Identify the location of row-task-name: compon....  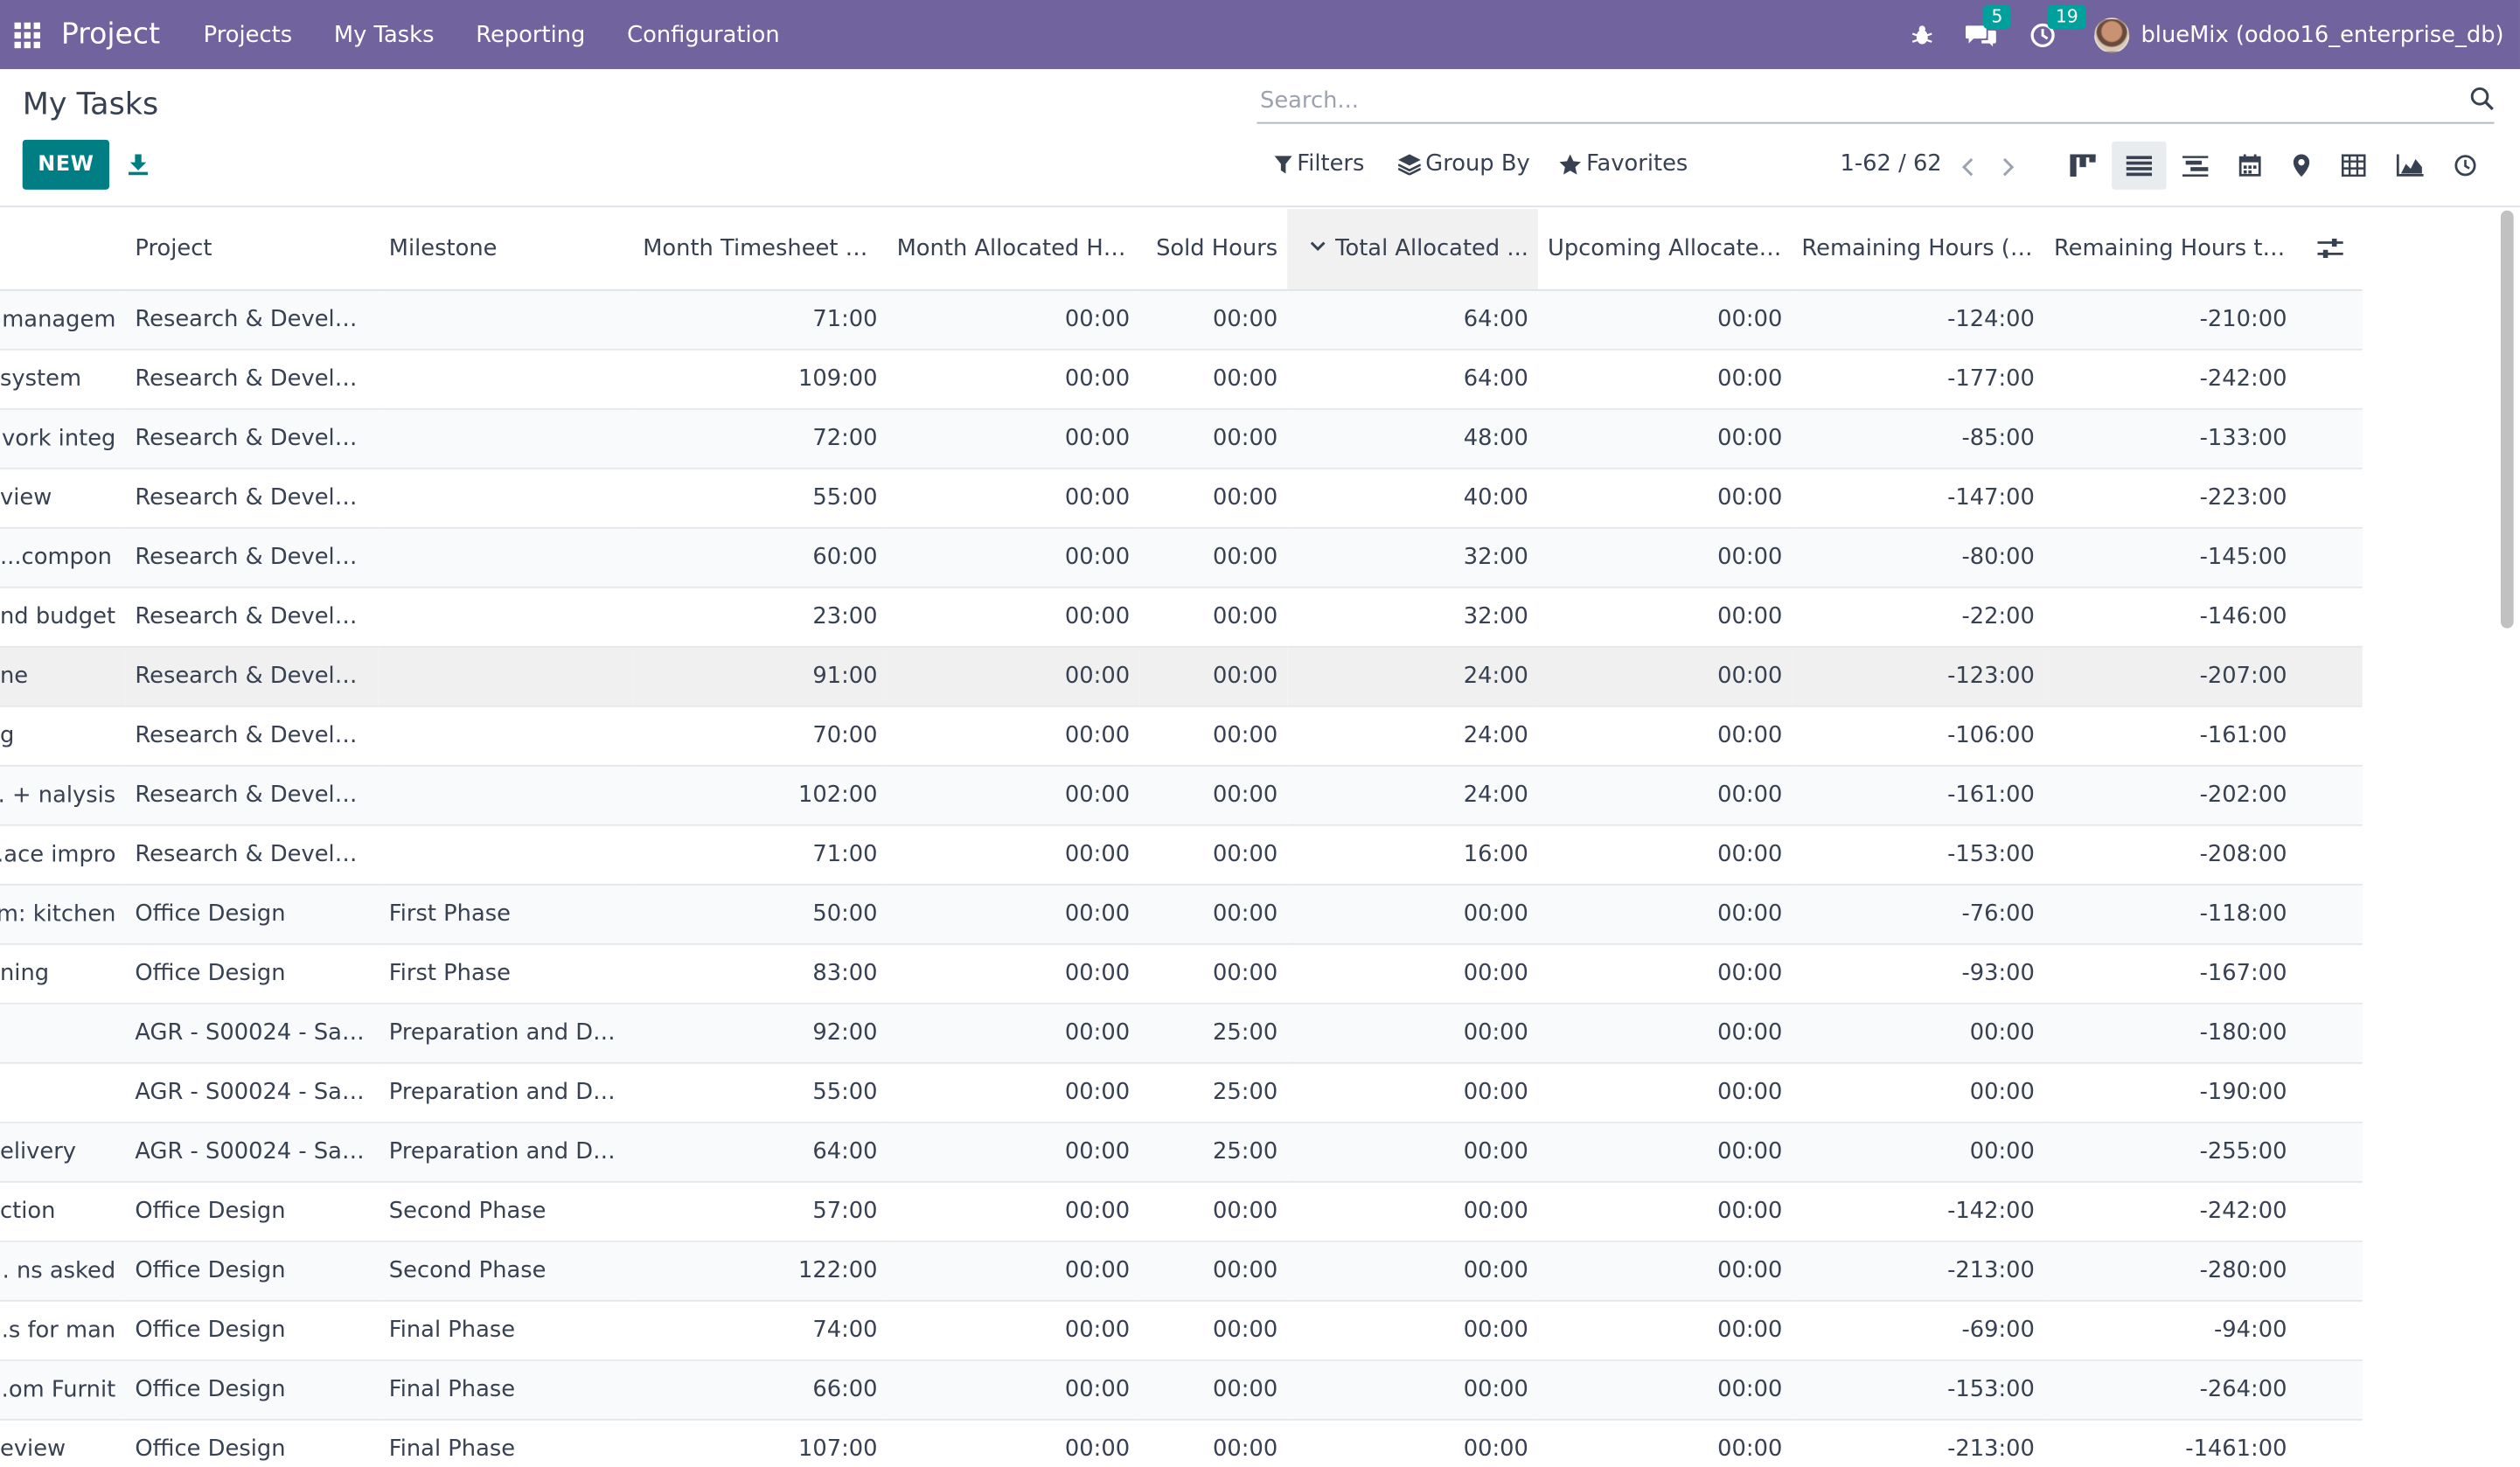
(63, 556).